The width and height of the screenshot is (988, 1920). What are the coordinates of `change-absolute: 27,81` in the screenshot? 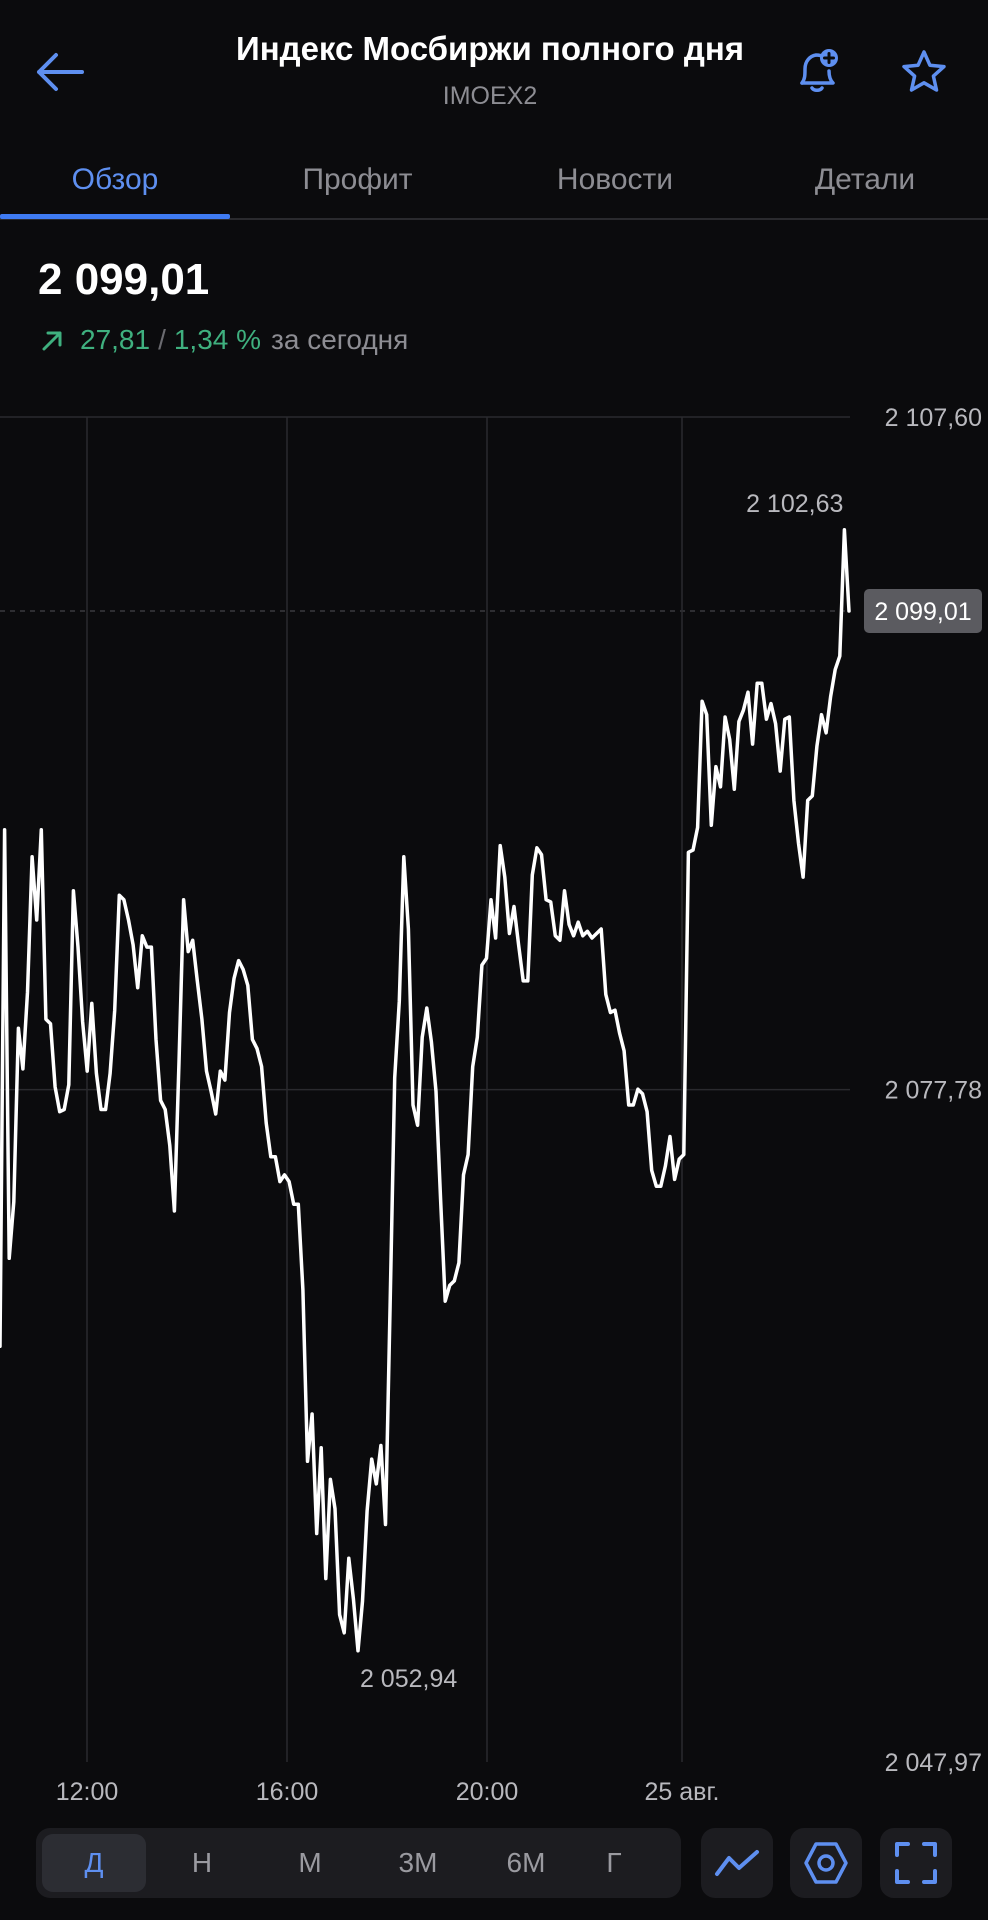 It's located at (115, 339).